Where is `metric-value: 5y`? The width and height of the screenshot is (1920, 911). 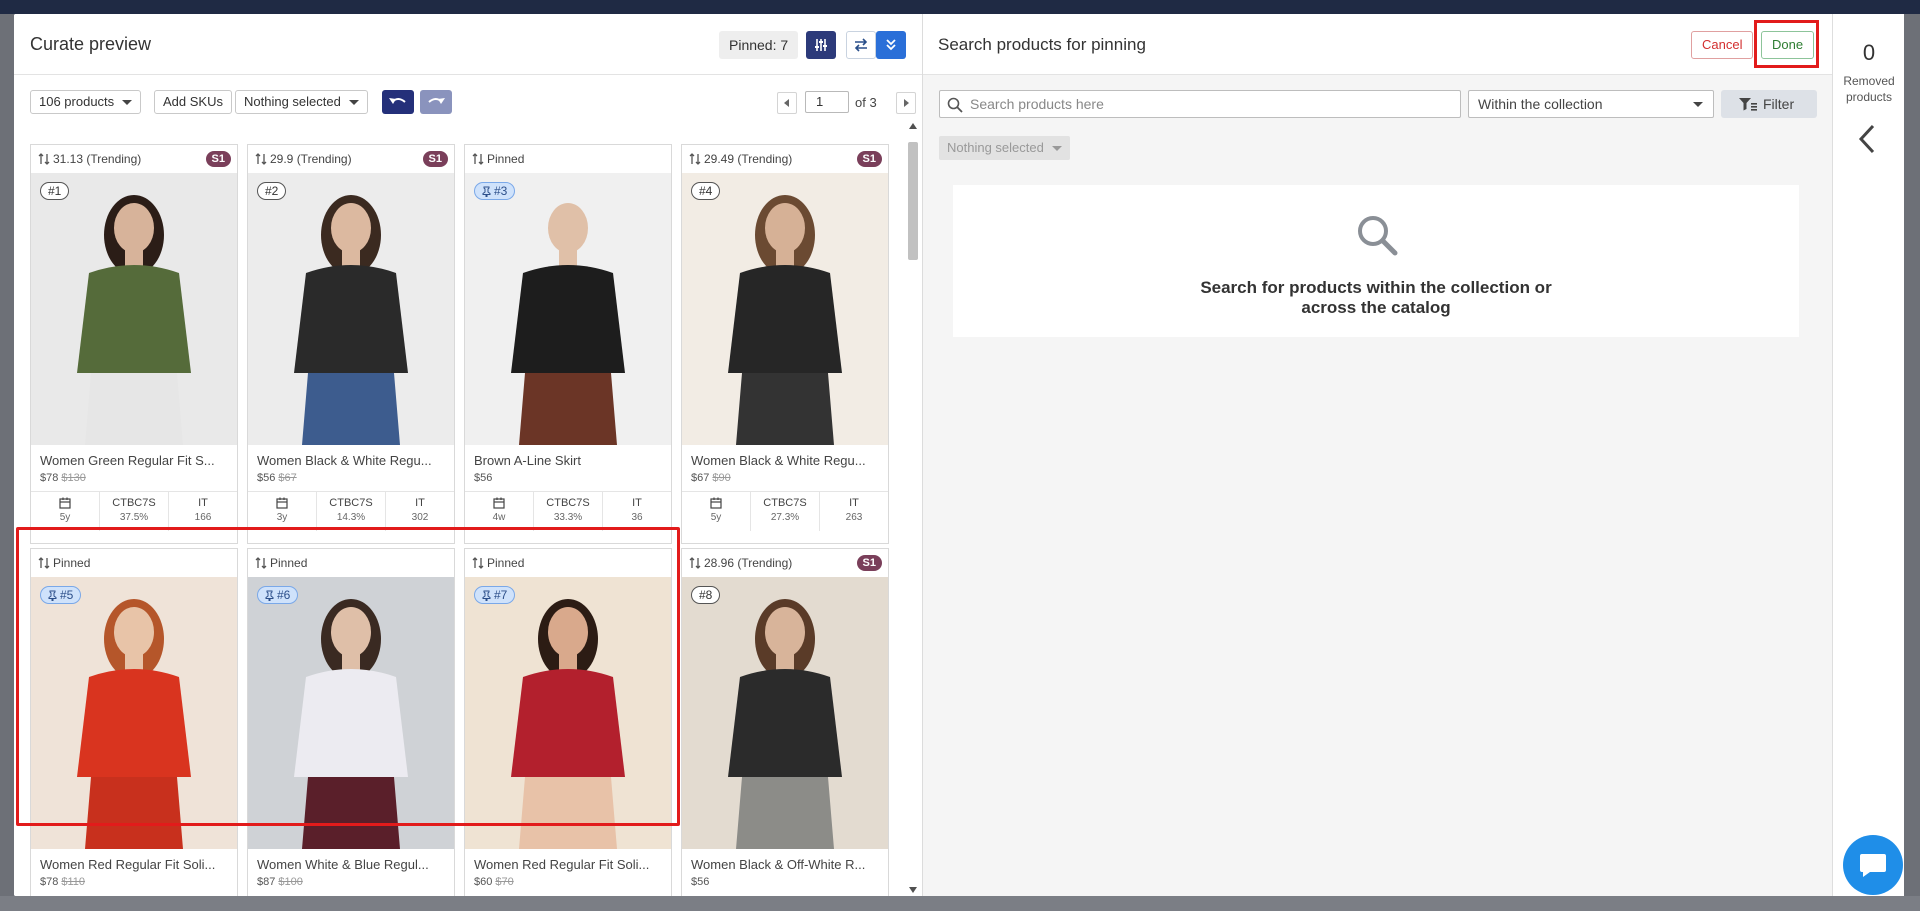
metric-value: 5y is located at coordinates (65, 517).